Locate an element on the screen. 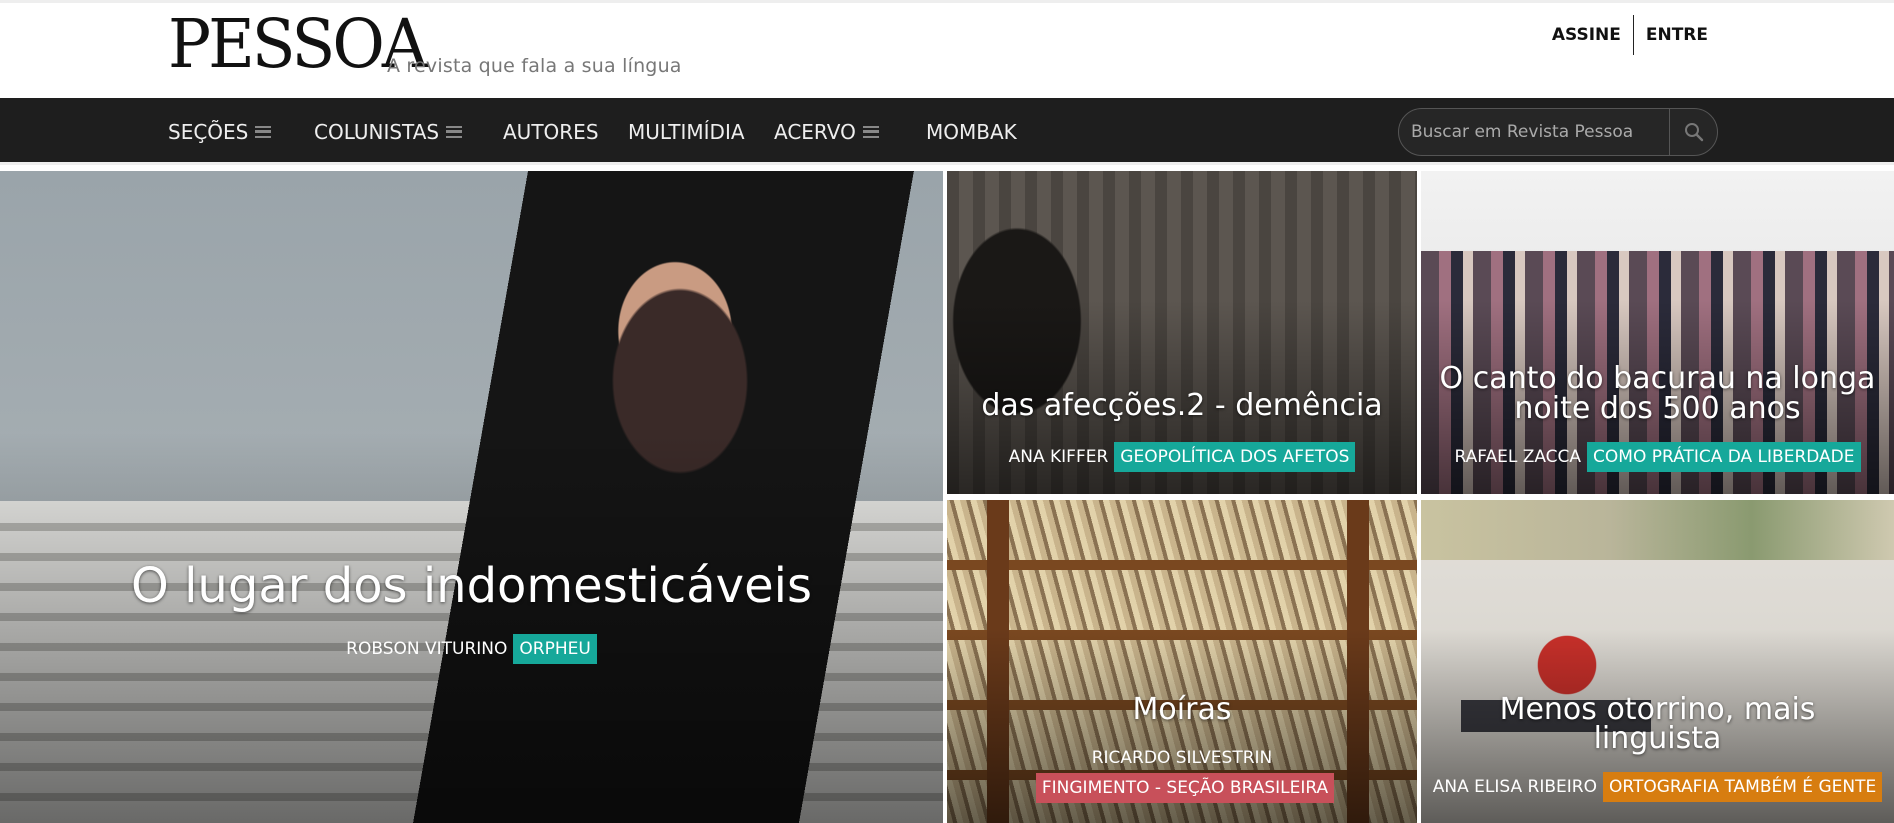 The image size is (1894, 823). article-tag: COMO PRÁTICA DA LIBERDADE is located at coordinates (1724, 457).